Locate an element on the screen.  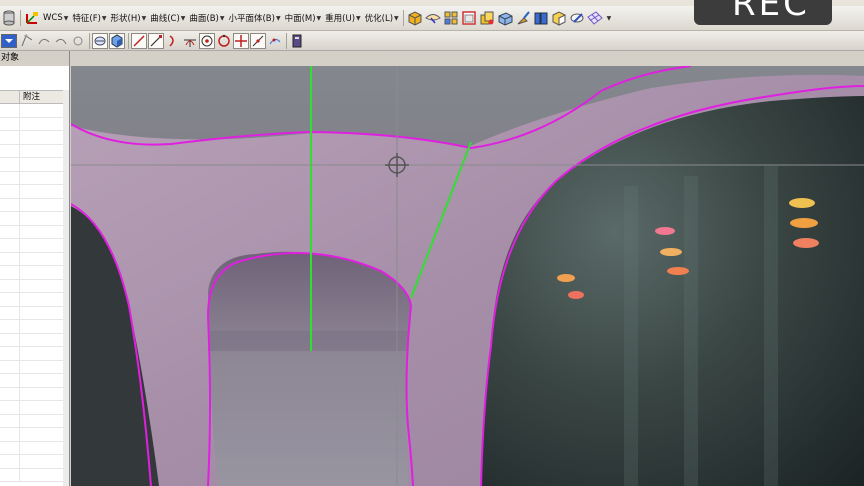
column-header-note: 附注 is located at coordinates (44, 97).